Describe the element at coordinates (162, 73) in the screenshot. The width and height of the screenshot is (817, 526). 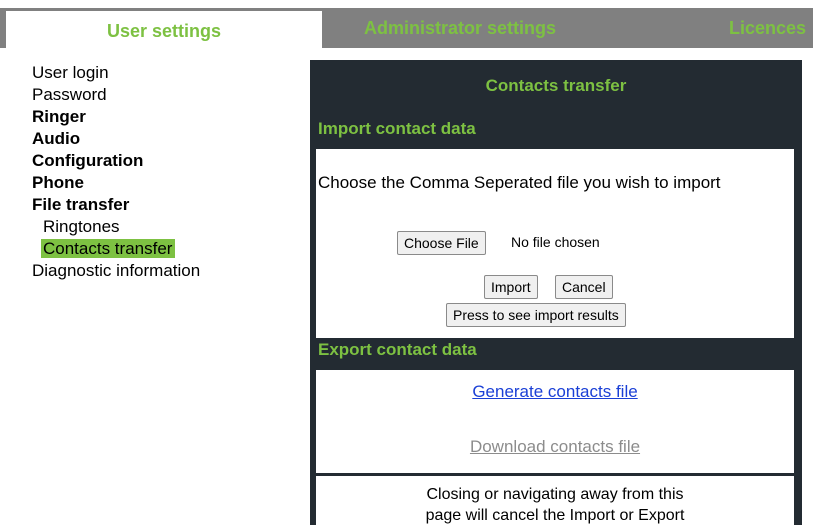
I see `nav-item-user-login: User login` at that location.